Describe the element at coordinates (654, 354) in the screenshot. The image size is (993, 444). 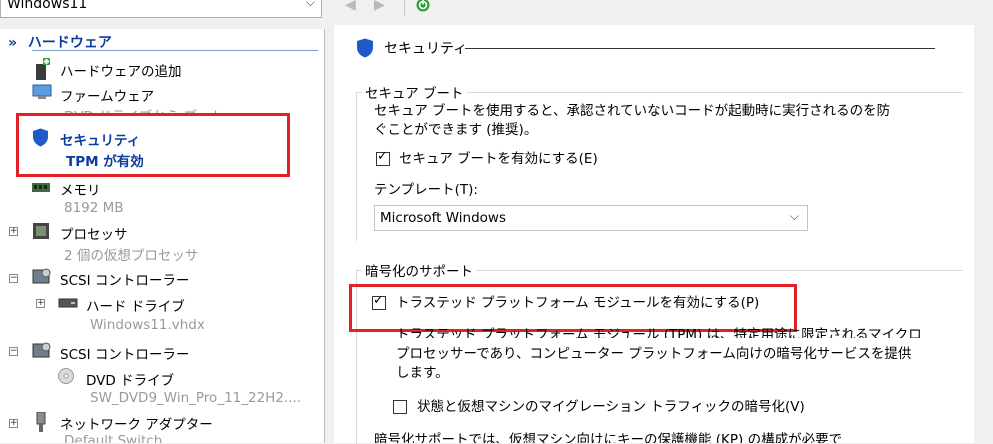
I see `tpm-description-line2: プロセッサーであり、コンピューター プラットフォーム向けの暗号化サービスを提供` at that location.